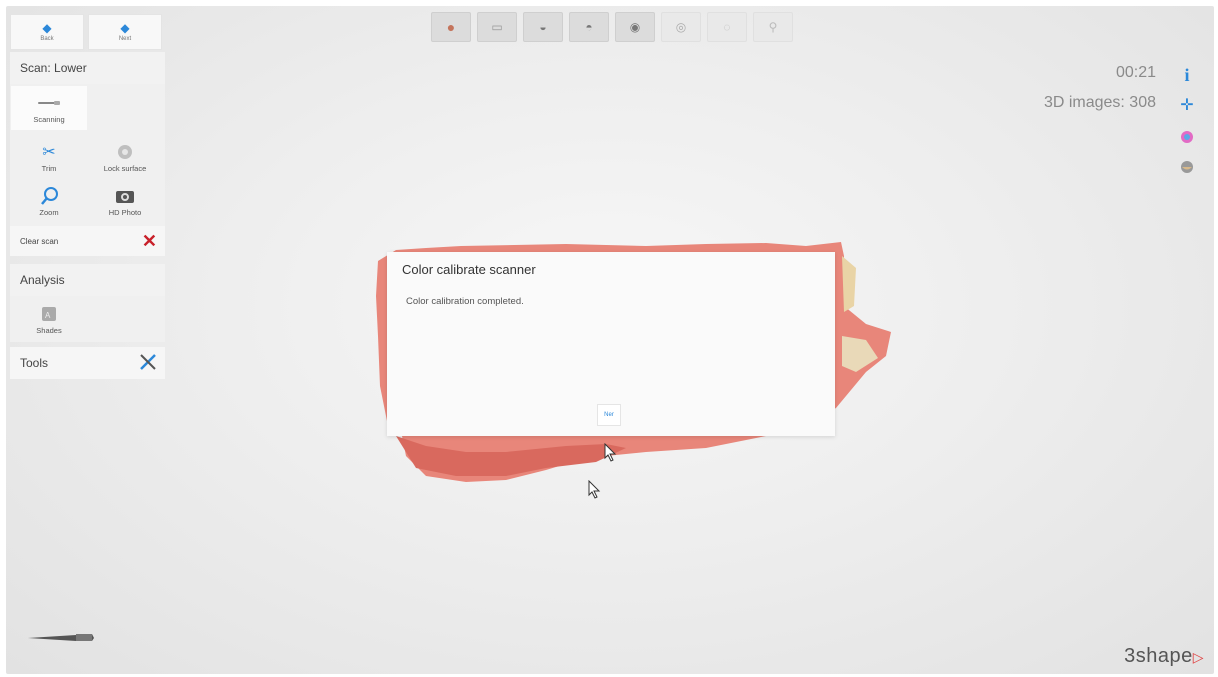 Image resolution: width=1218 pixels, height=677 pixels. I want to click on bite-icon: ◉, so click(635, 27).